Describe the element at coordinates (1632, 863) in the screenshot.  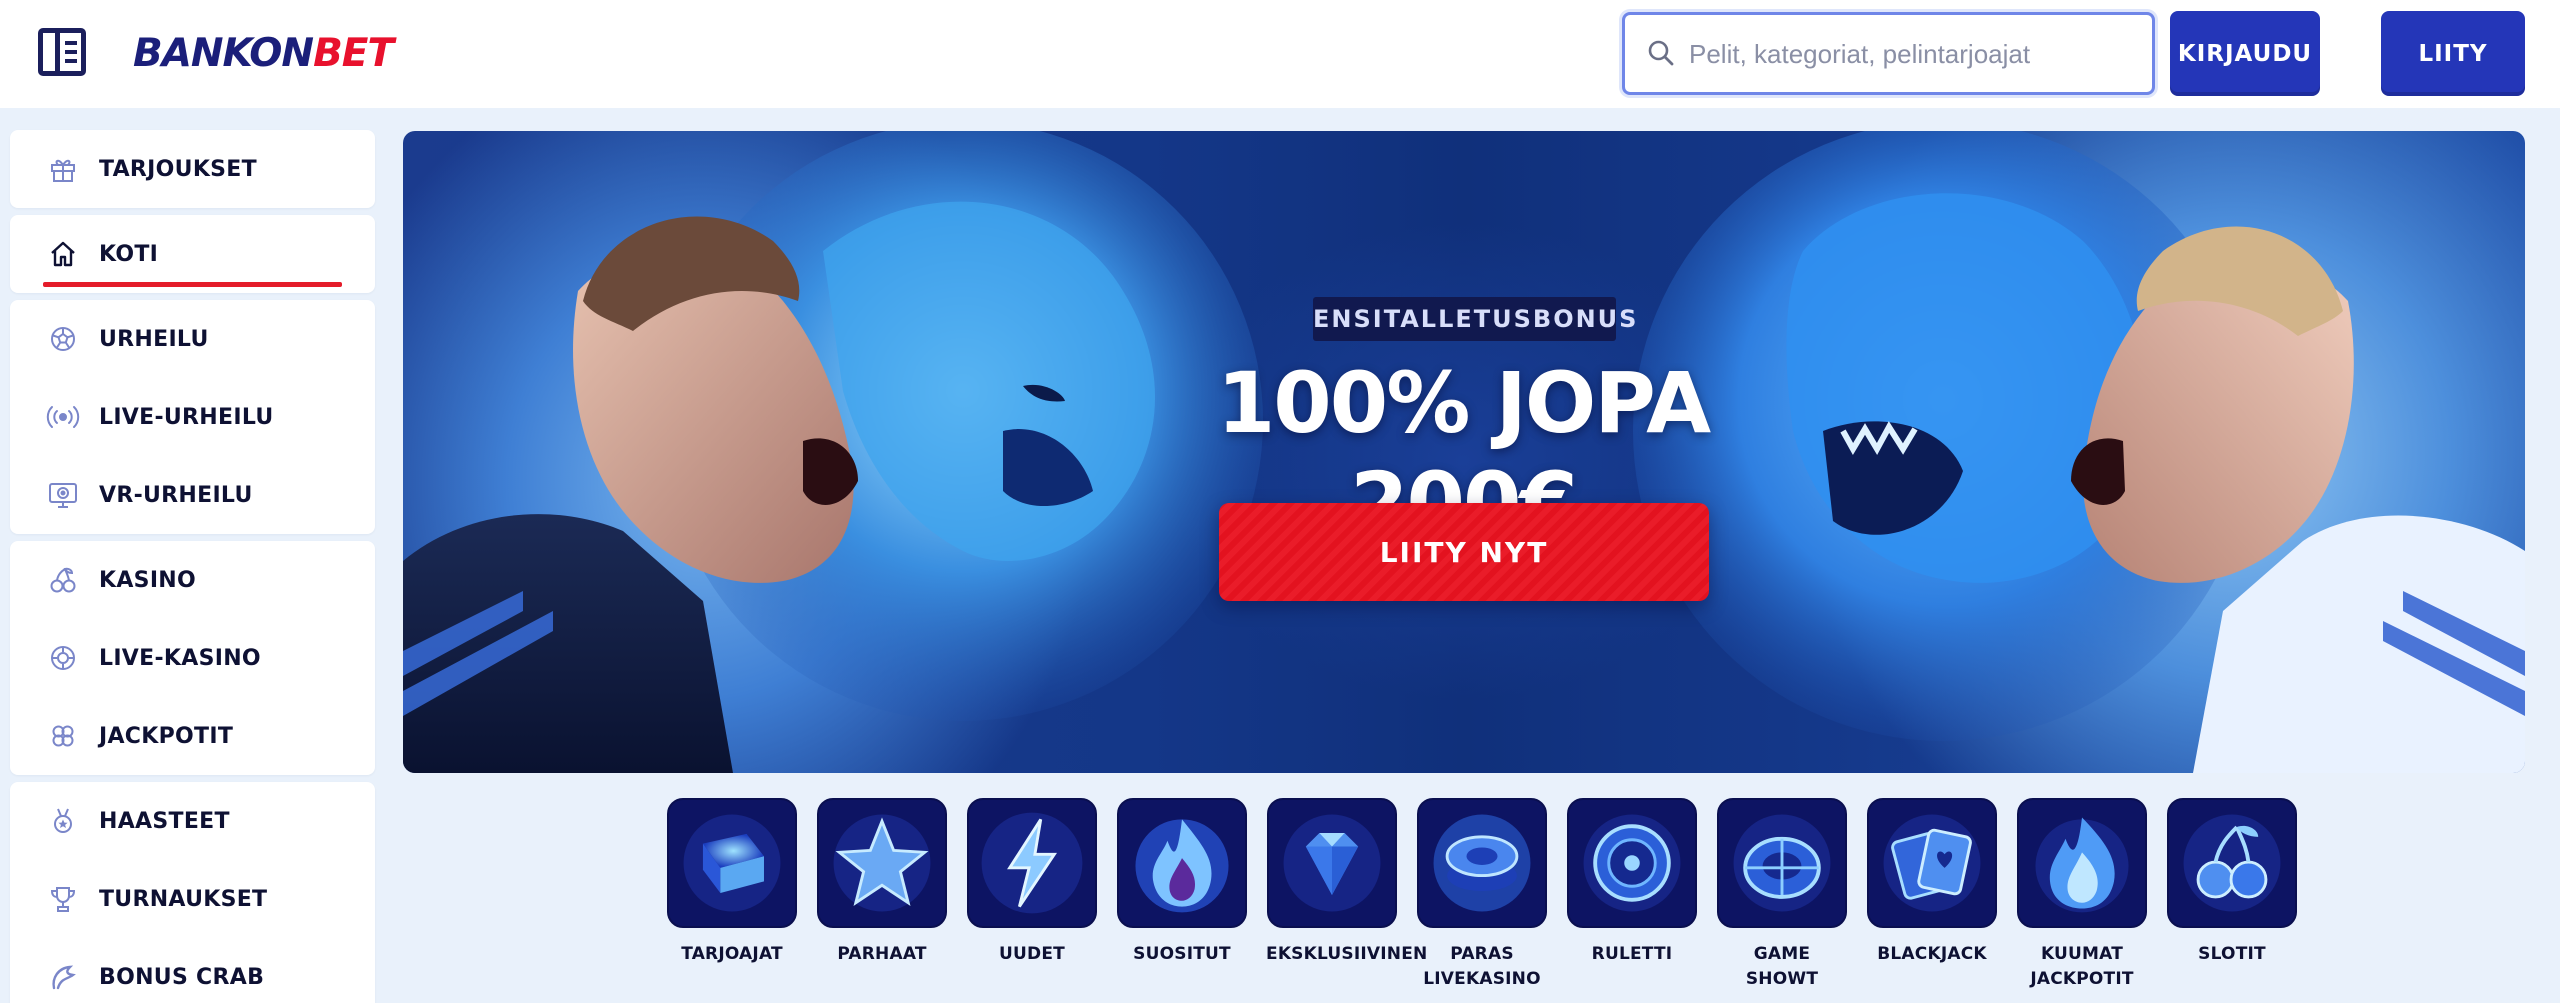
I see `roulette-icon` at that location.